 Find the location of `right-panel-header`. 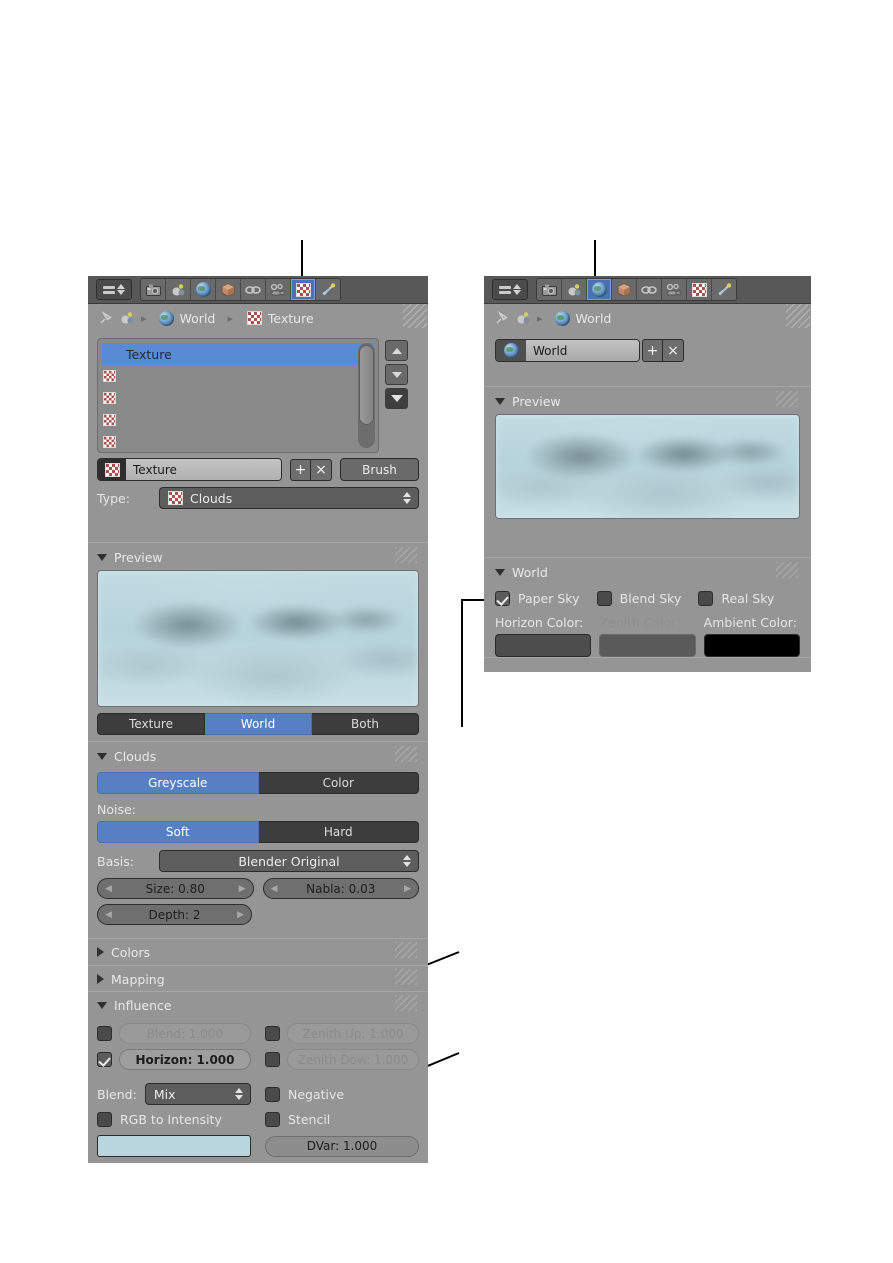

right-panel-header is located at coordinates (647, 290).